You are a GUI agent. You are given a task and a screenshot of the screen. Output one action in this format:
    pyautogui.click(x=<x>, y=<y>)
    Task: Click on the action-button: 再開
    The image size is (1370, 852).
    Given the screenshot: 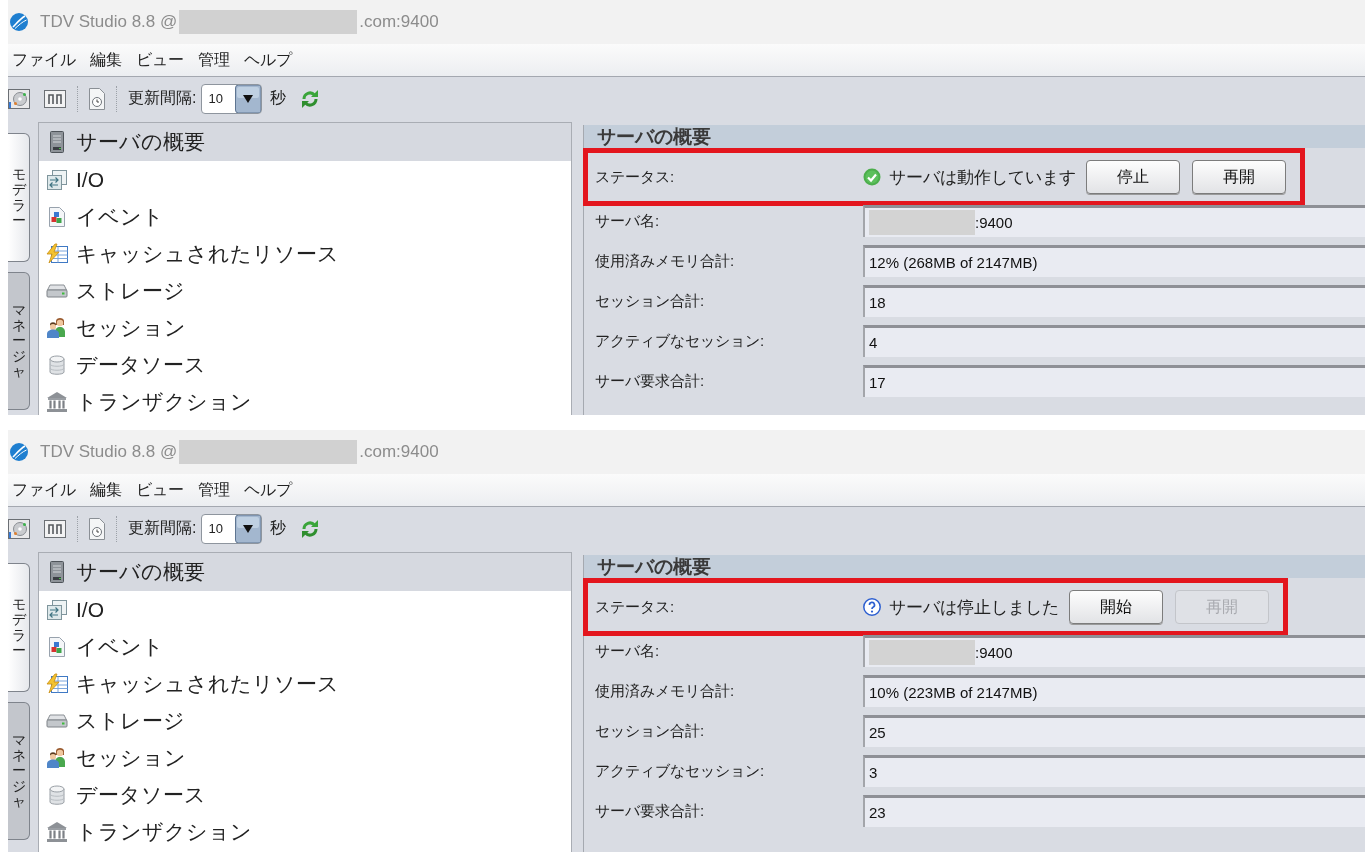 What is the action you would take?
    pyautogui.click(x=1239, y=177)
    